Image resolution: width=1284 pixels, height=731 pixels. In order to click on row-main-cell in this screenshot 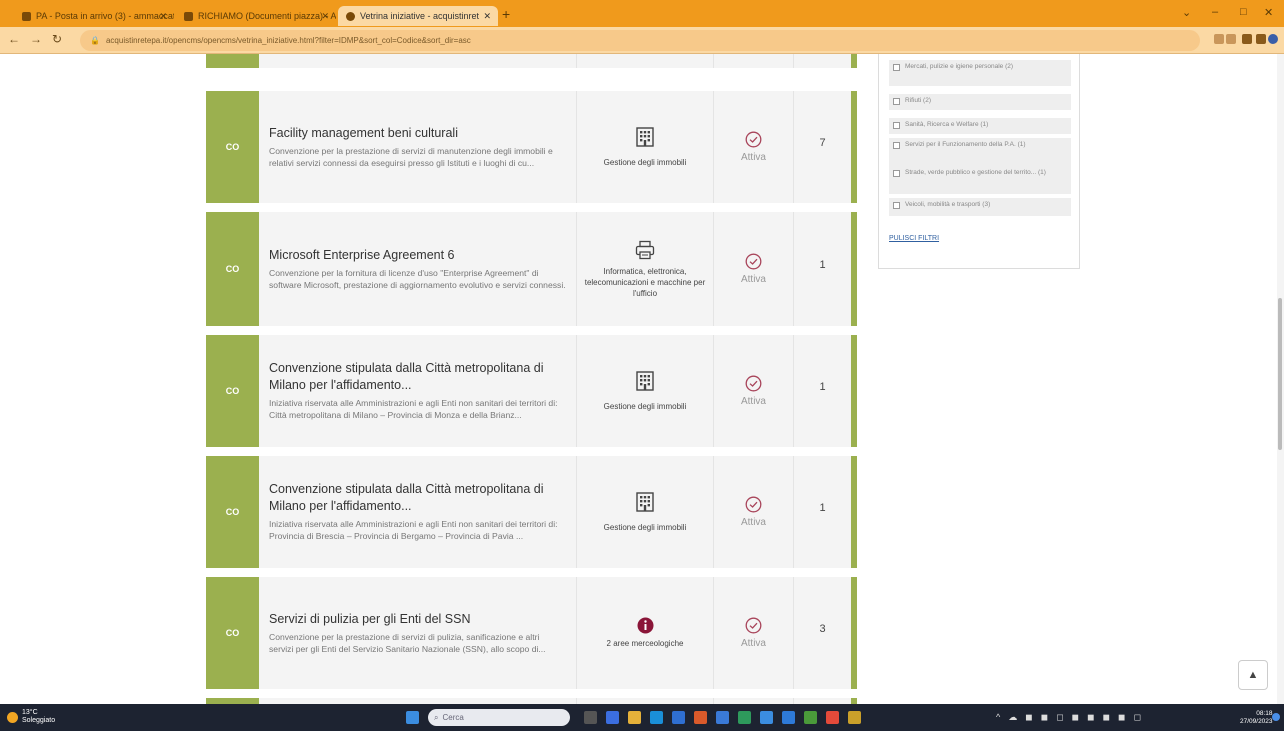, I will do `click(418, 61)`.